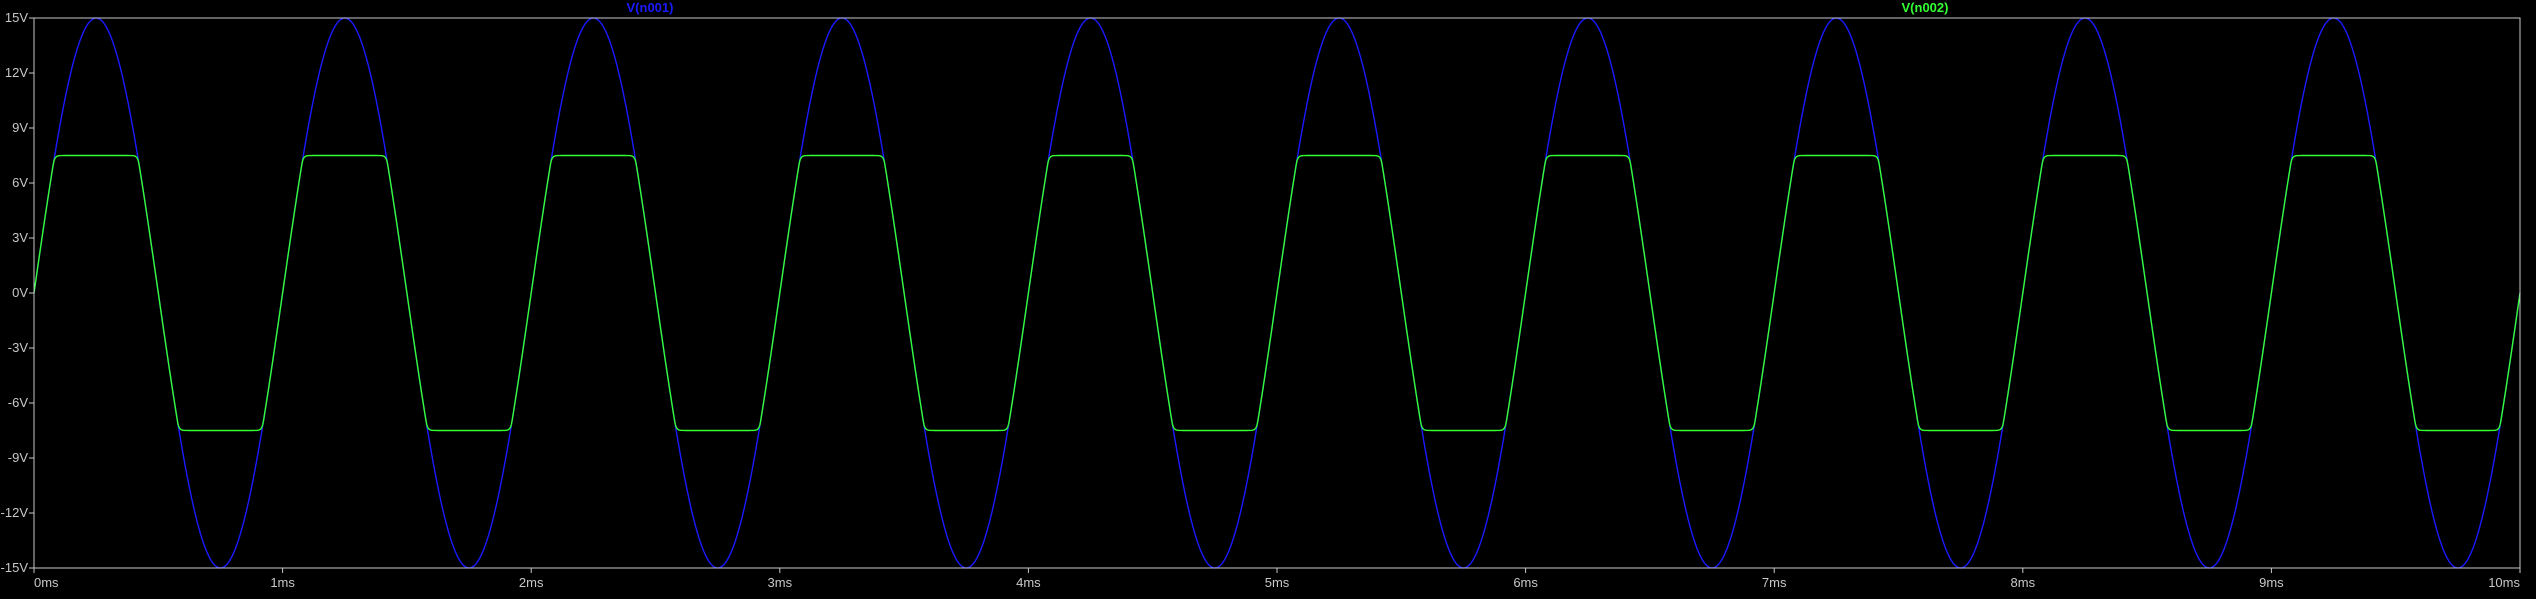 Image resolution: width=2536 pixels, height=599 pixels. What do you see at coordinates (18, 457) in the screenshot?
I see `y-tick-label: -9V` at bounding box center [18, 457].